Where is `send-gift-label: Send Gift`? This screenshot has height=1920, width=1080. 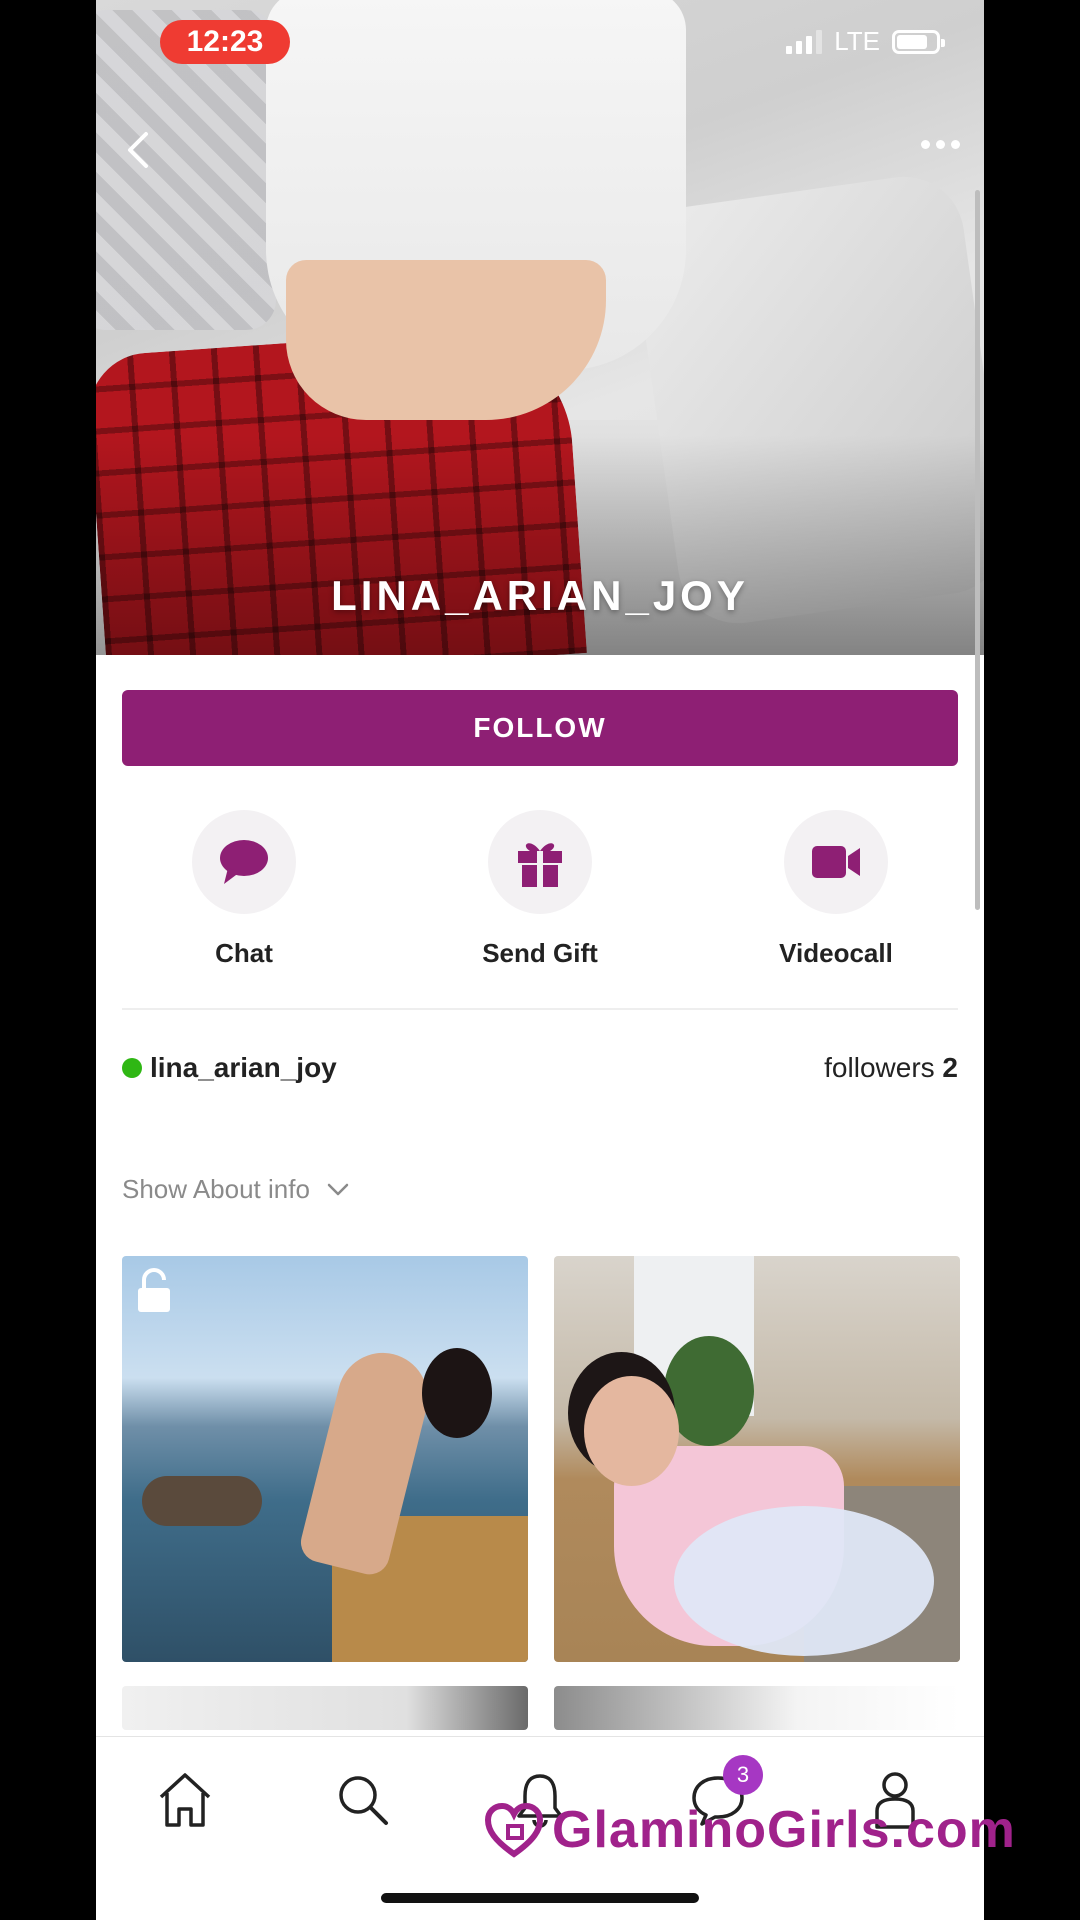
send-gift-label: Send Gift is located at coordinates (540, 953).